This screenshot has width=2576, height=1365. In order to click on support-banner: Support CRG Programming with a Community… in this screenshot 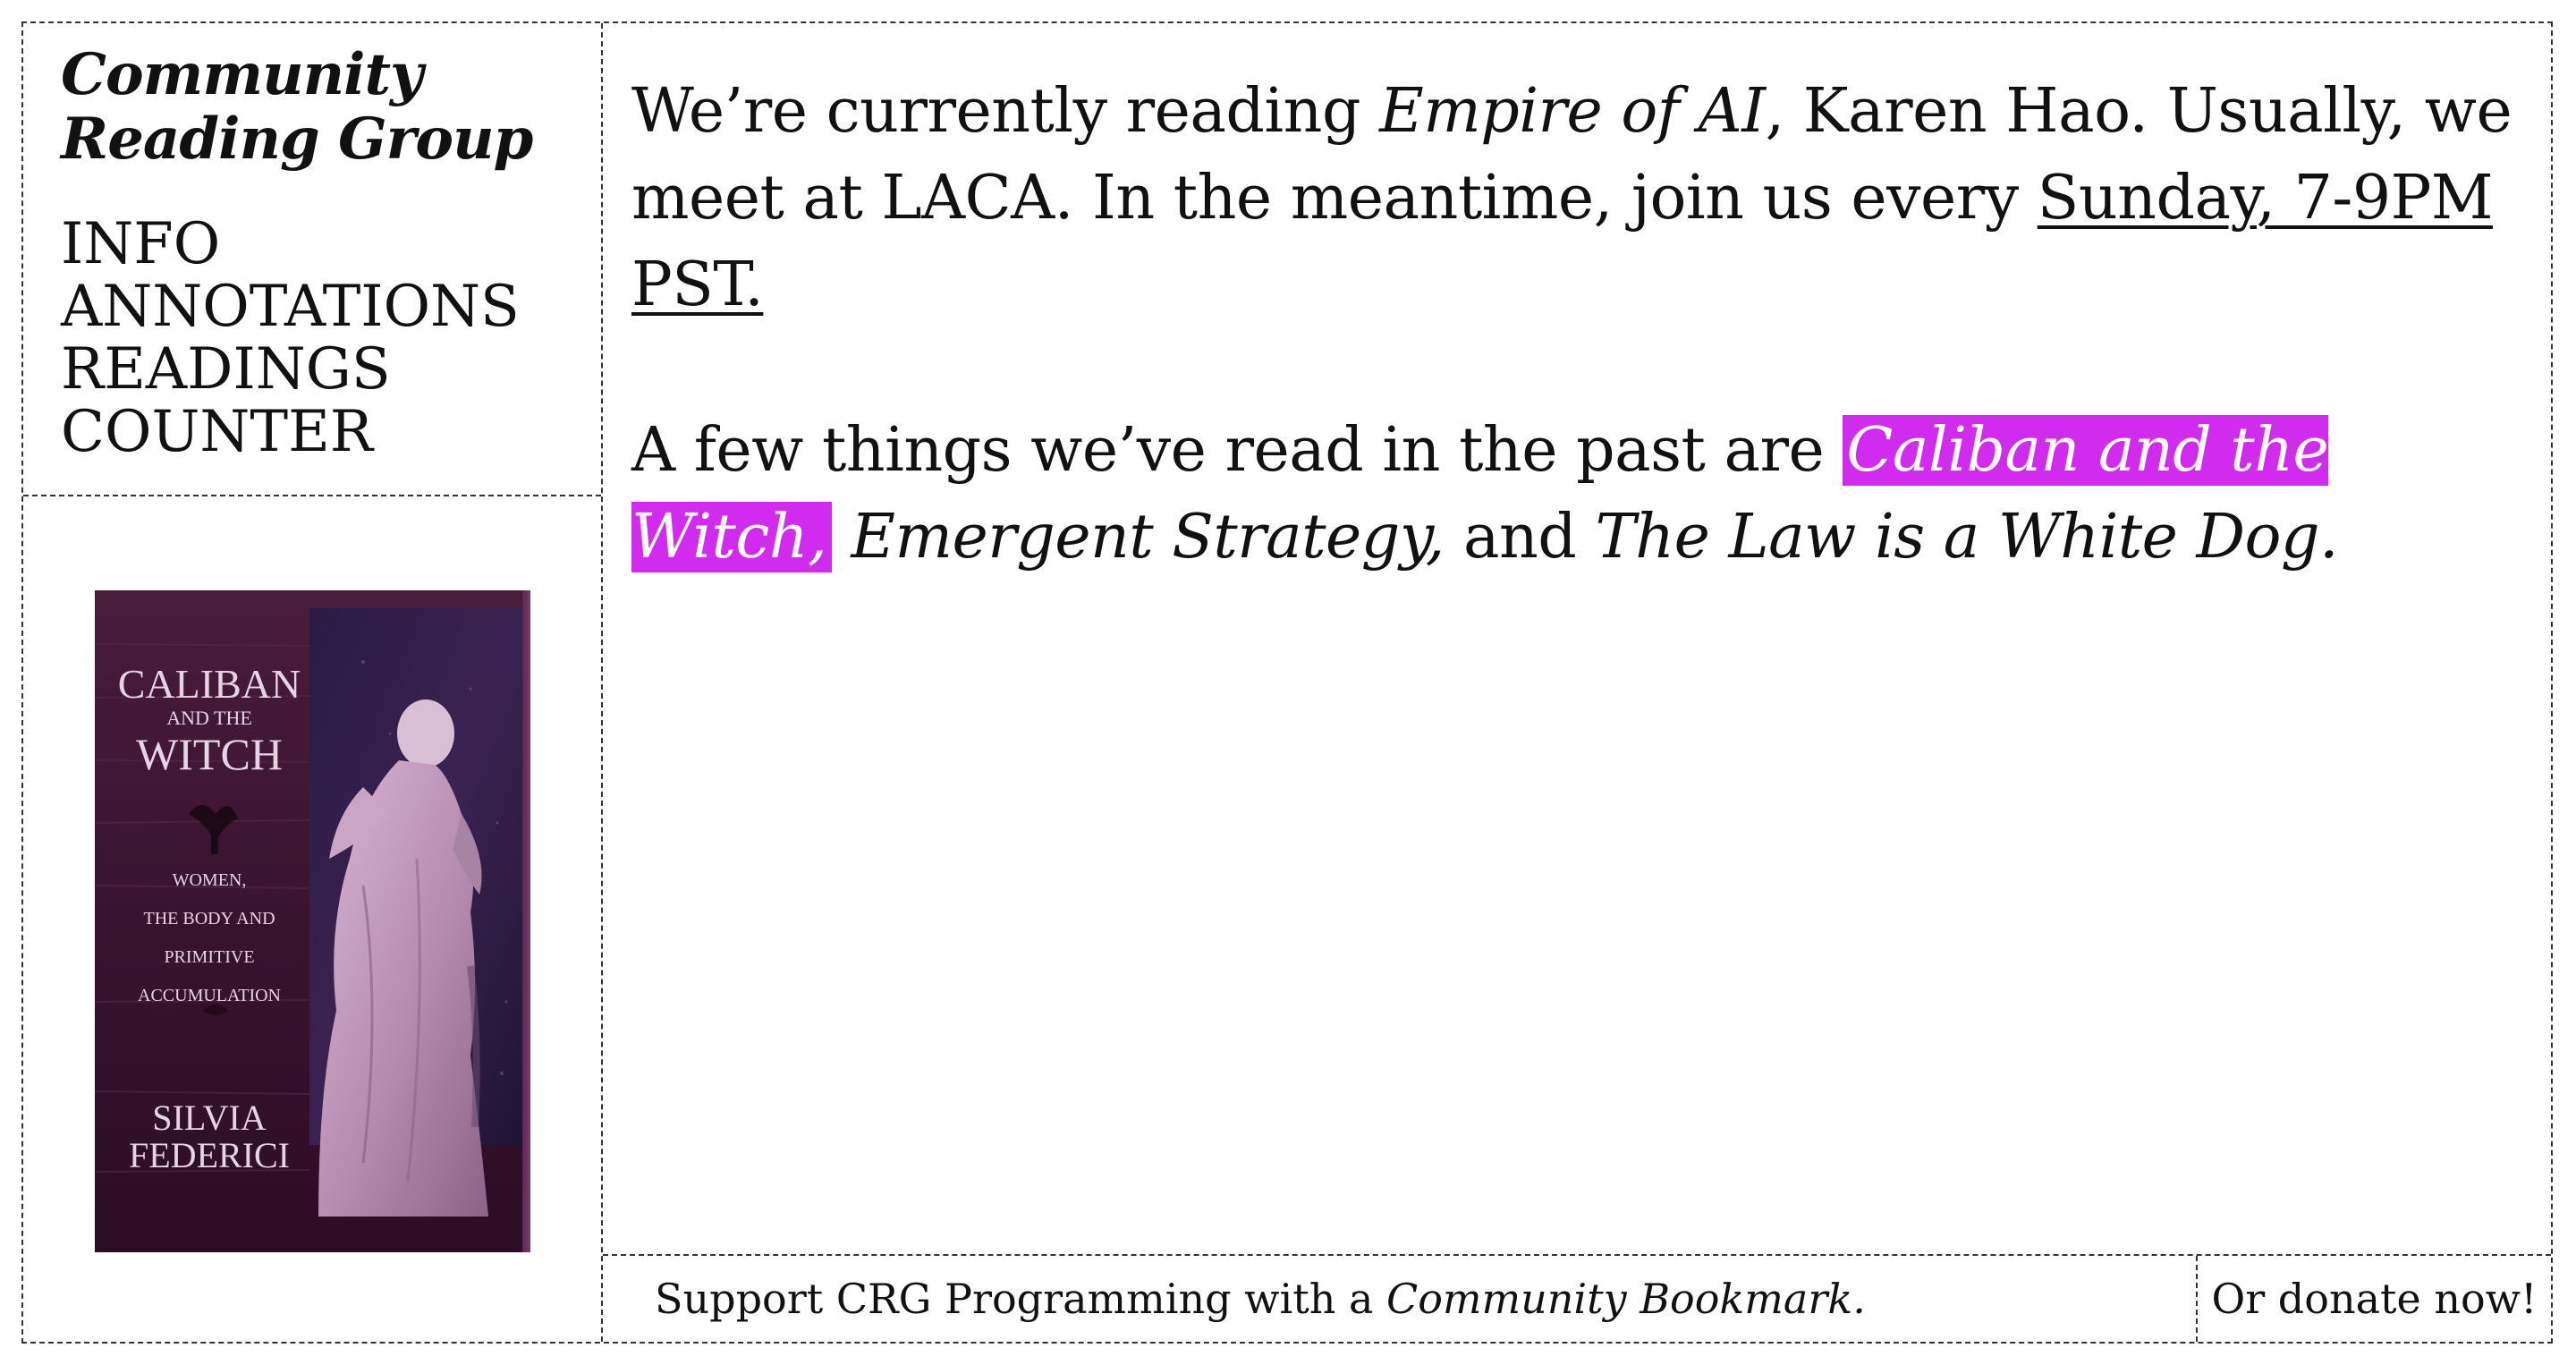, I will do `click(1400, 1299)`.